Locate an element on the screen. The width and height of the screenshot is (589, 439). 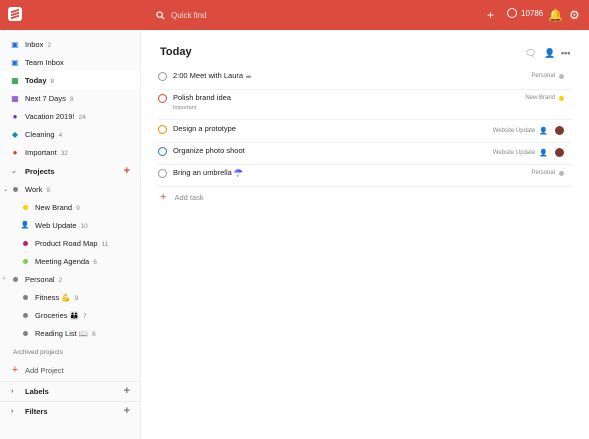
person-icon: ● is located at coordinates (15, 116).